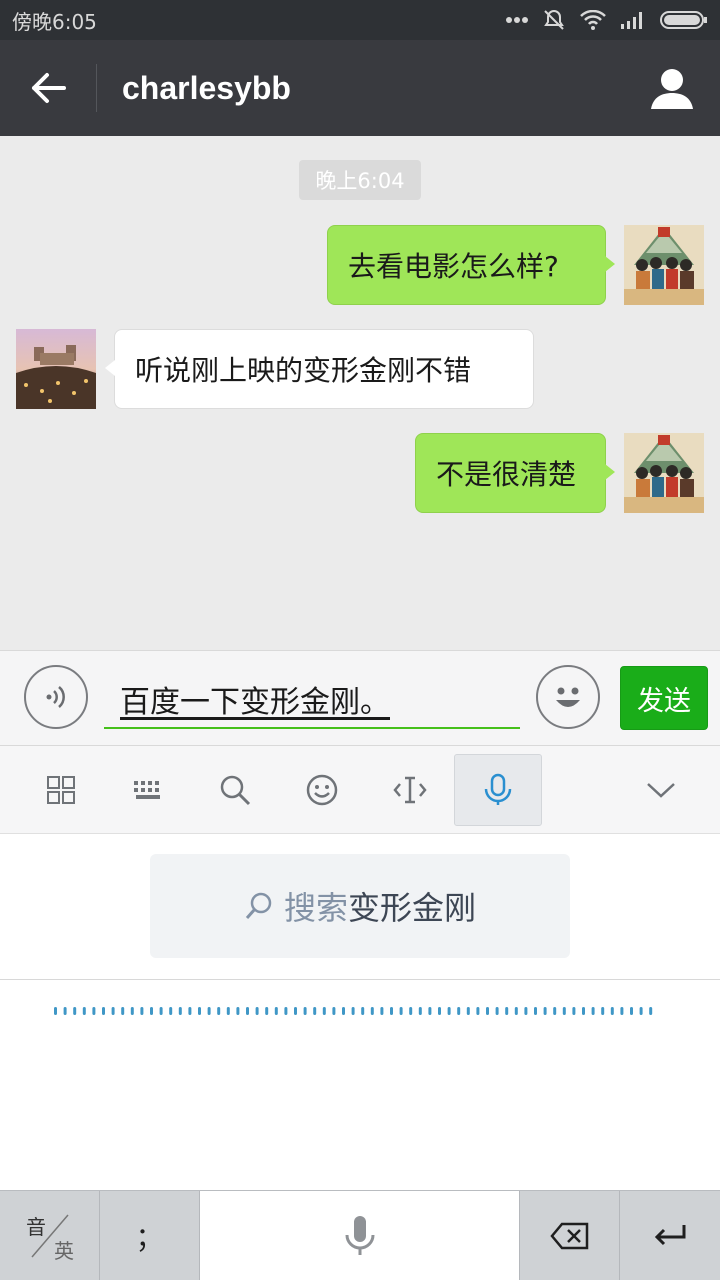 This screenshot has width=720, height=1280. I want to click on more-dots-icon, so click(517, 20).